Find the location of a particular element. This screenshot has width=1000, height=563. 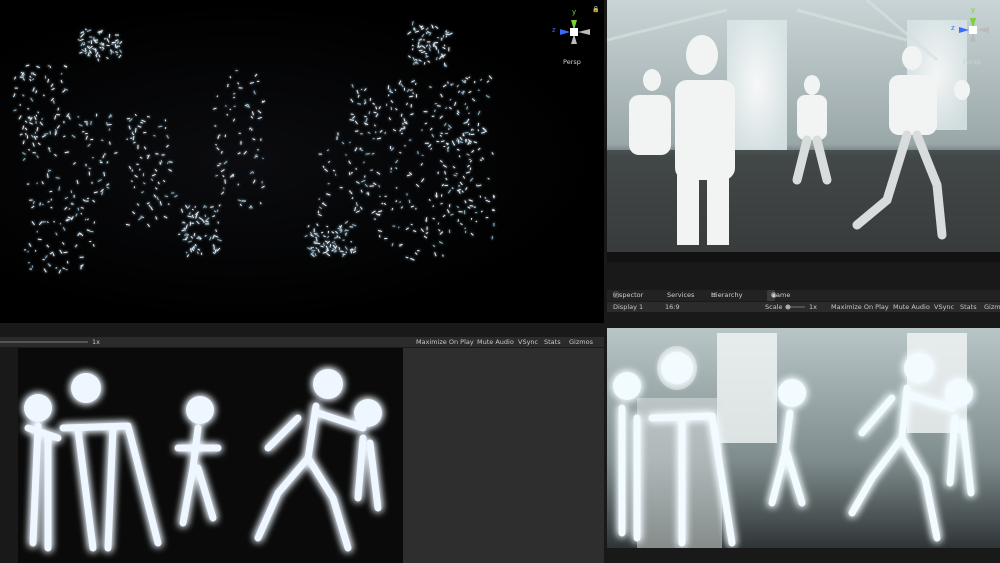

game-view-stick-figures is located at coordinates (210, 455).